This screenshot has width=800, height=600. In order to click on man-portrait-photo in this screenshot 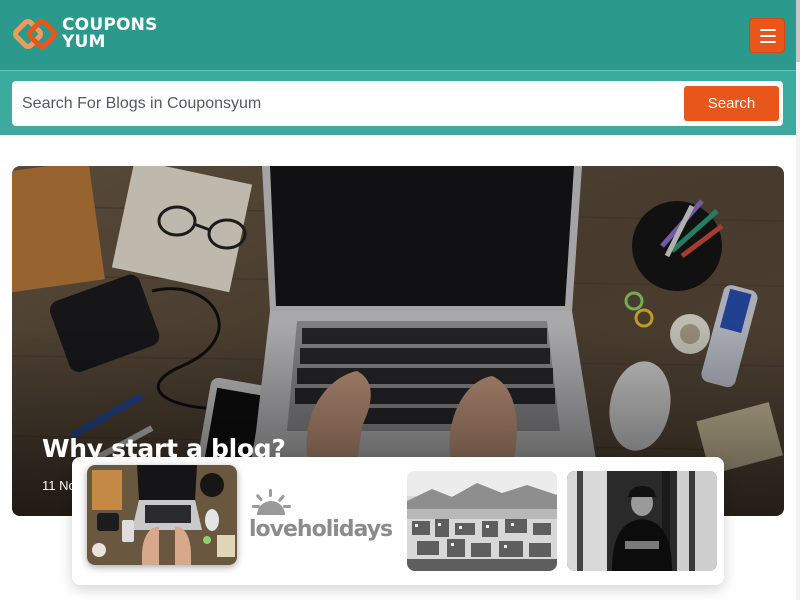, I will do `click(642, 521)`.